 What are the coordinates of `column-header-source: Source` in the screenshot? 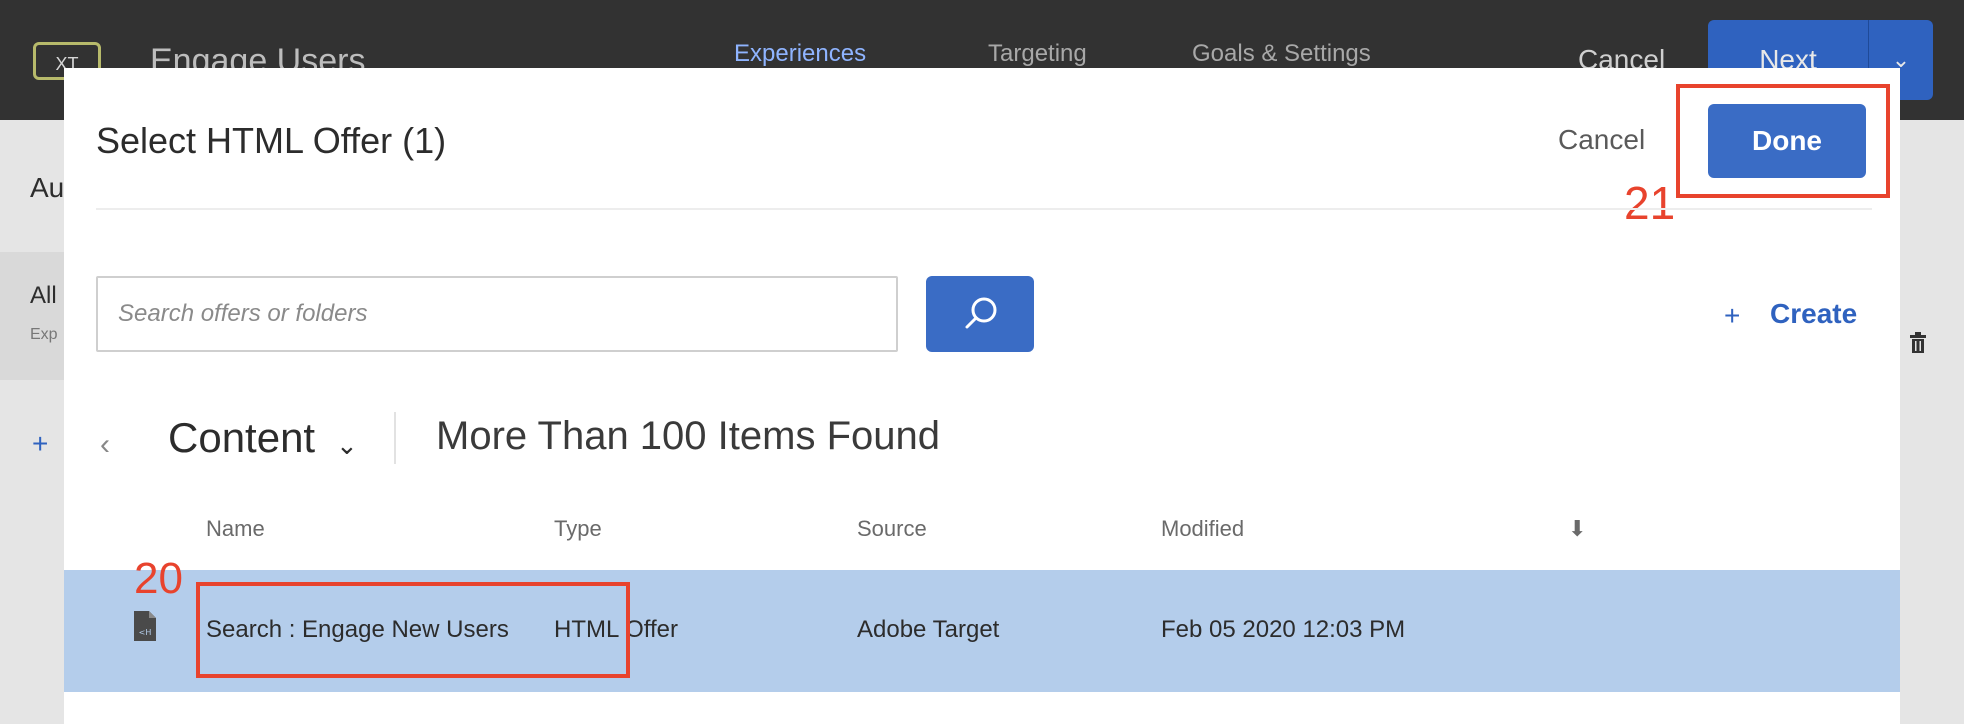 It's located at (892, 529).